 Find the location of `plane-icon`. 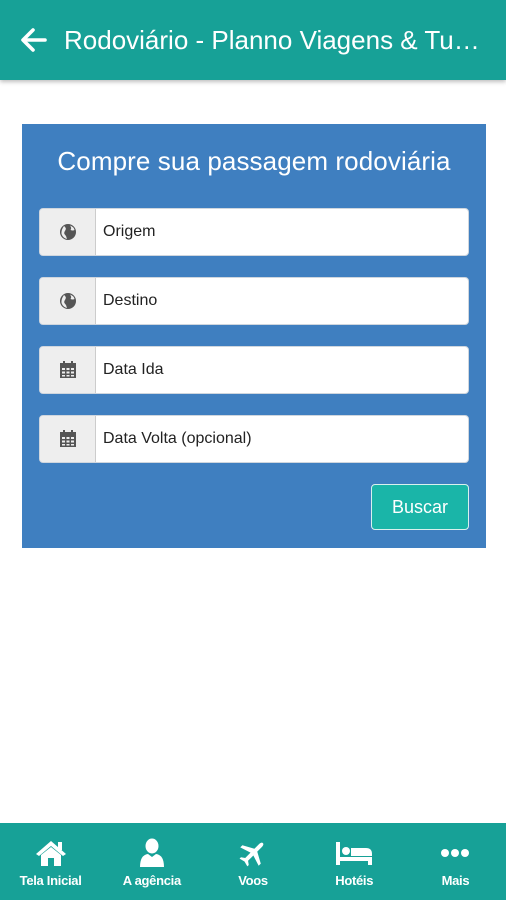

plane-icon is located at coordinates (251, 854).